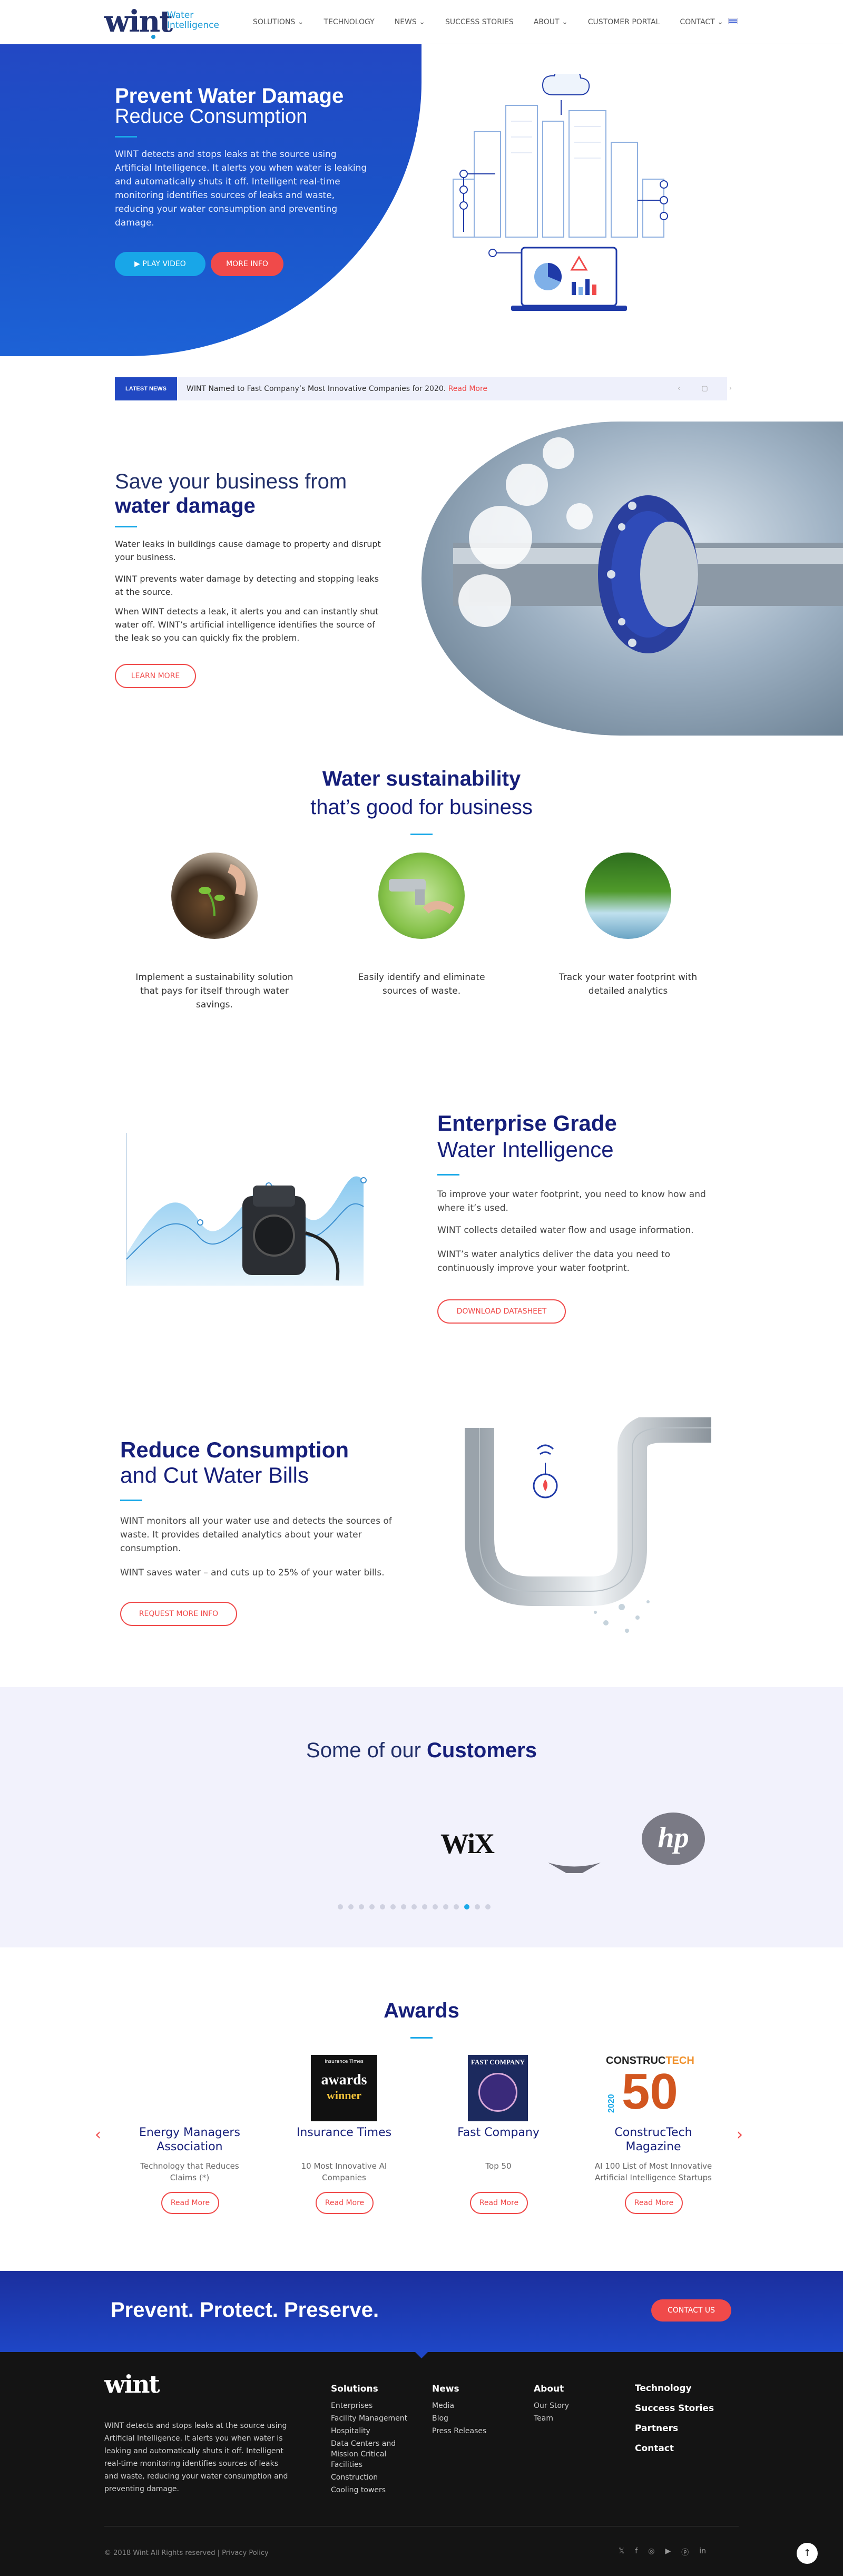 The height and width of the screenshot is (2576, 843). I want to click on pinterest-icon: ⓟ, so click(685, 2552).